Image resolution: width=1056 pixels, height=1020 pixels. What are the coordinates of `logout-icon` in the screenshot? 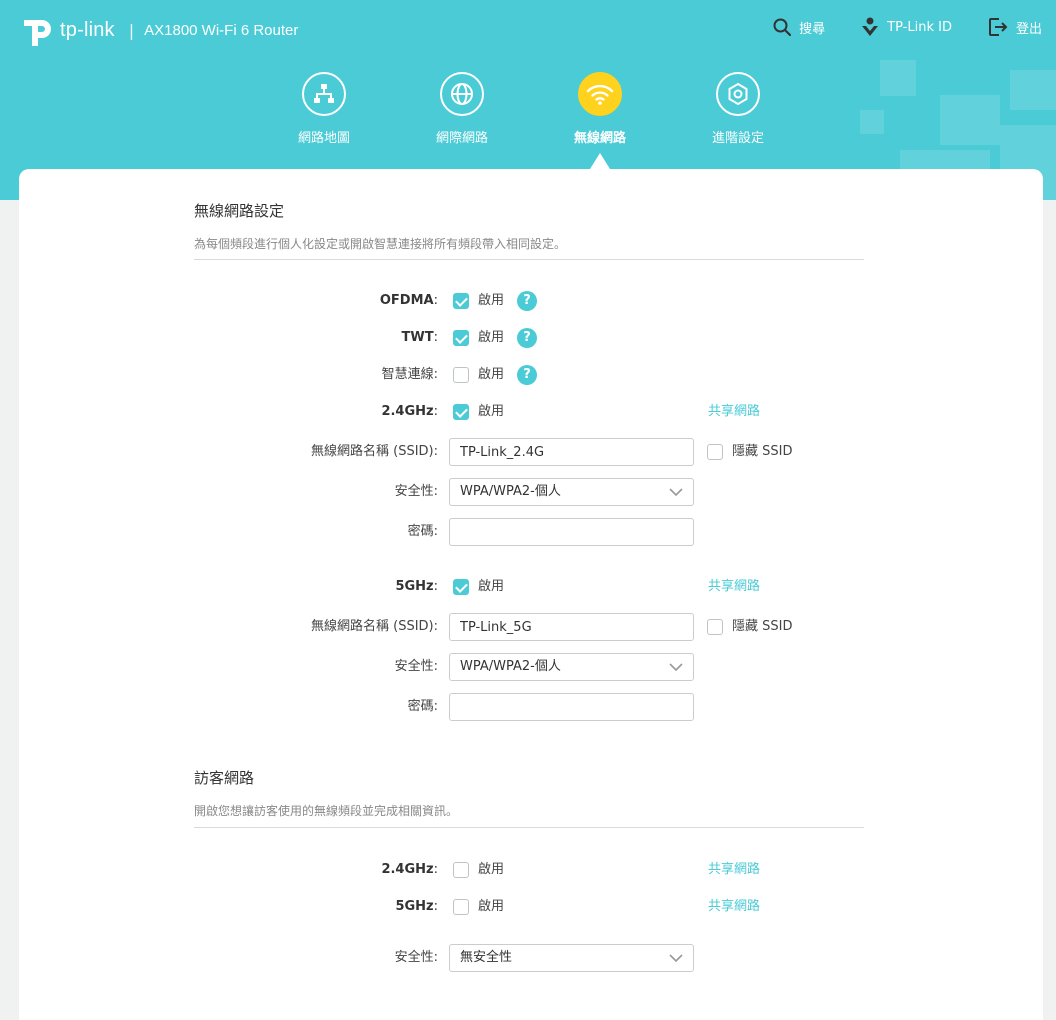 It's located at (998, 27).